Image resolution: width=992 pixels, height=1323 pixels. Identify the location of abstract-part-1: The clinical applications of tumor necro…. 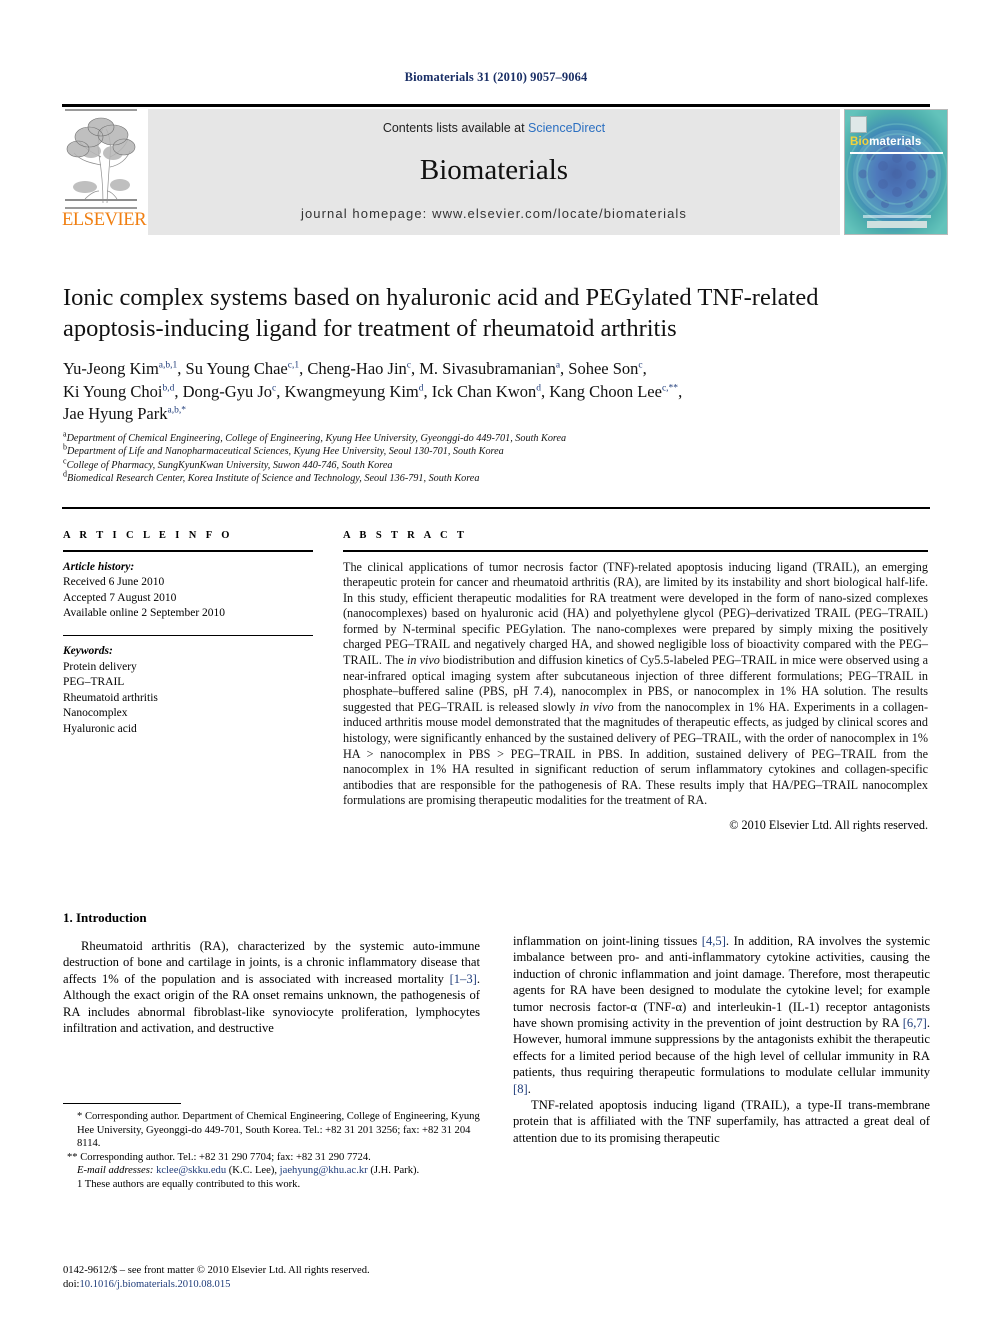
(635, 613).